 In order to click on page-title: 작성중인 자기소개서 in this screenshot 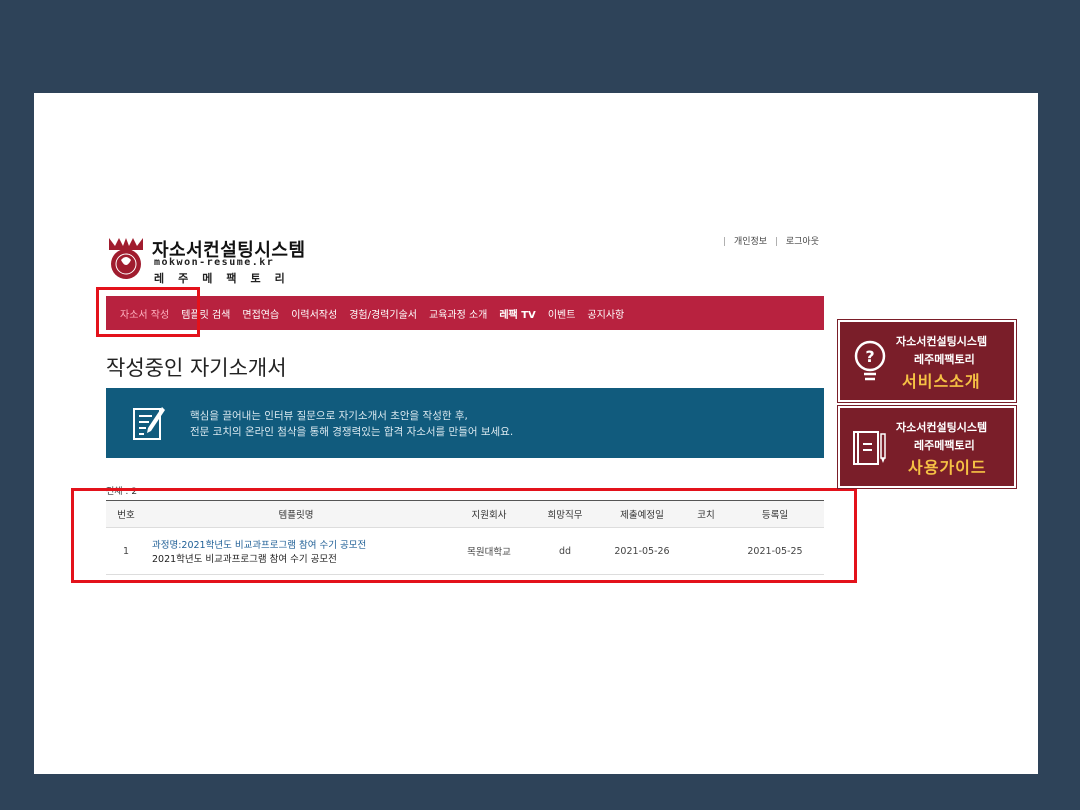, I will do `click(196, 368)`.